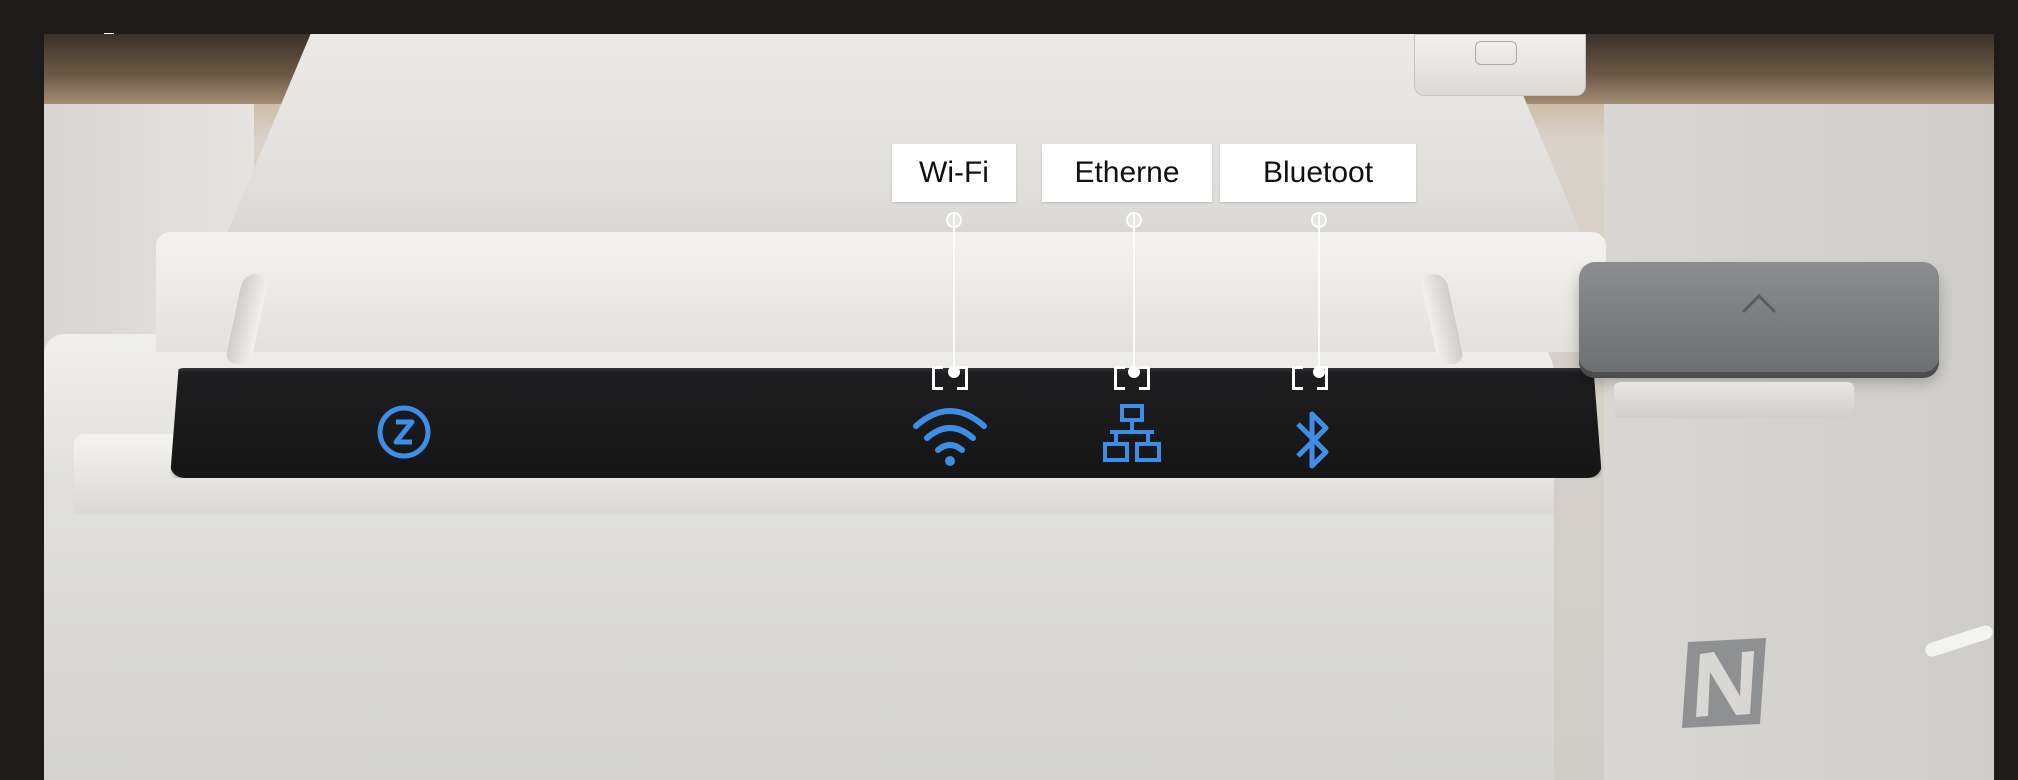  Describe the element at coordinates (1127, 173) in the screenshot. I see `ethernet-callout-label: Etherne` at that location.